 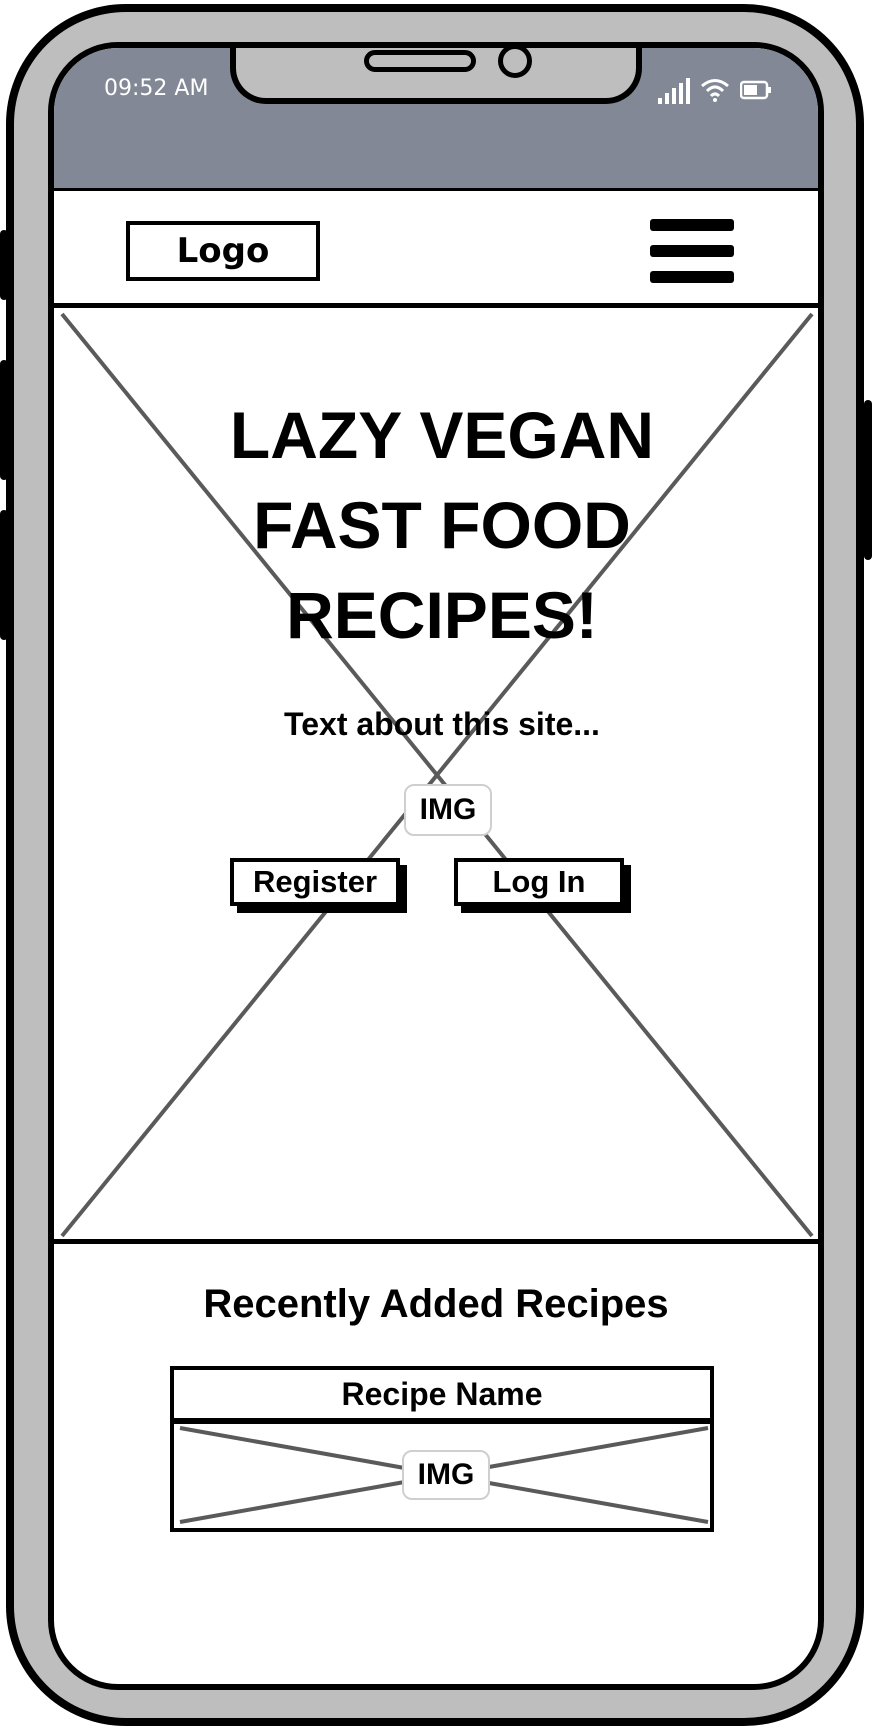 I want to click on recipe-img-label: IMG, so click(x=446, y=1475).